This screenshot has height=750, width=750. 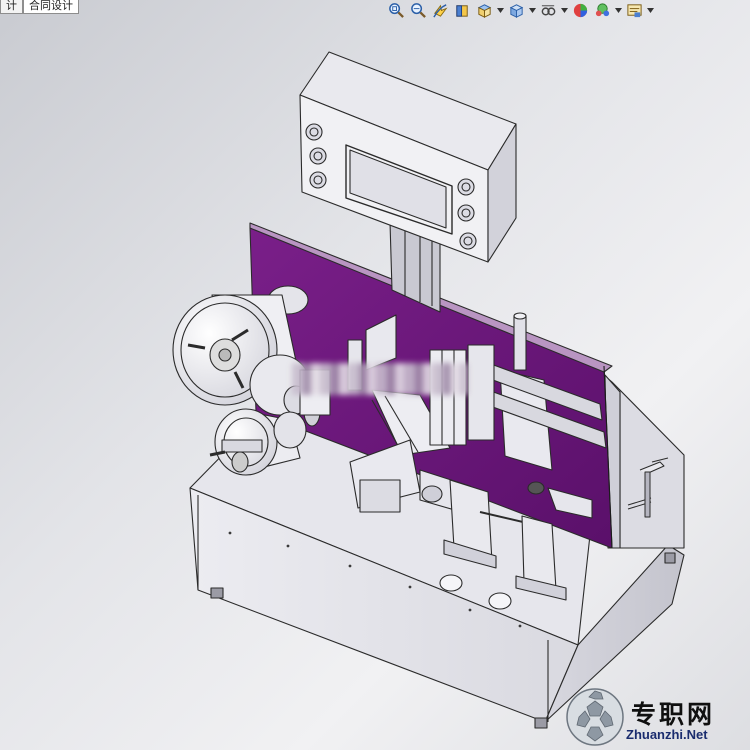 I want to click on apply-scene-icon, so click(x=602, y=9).